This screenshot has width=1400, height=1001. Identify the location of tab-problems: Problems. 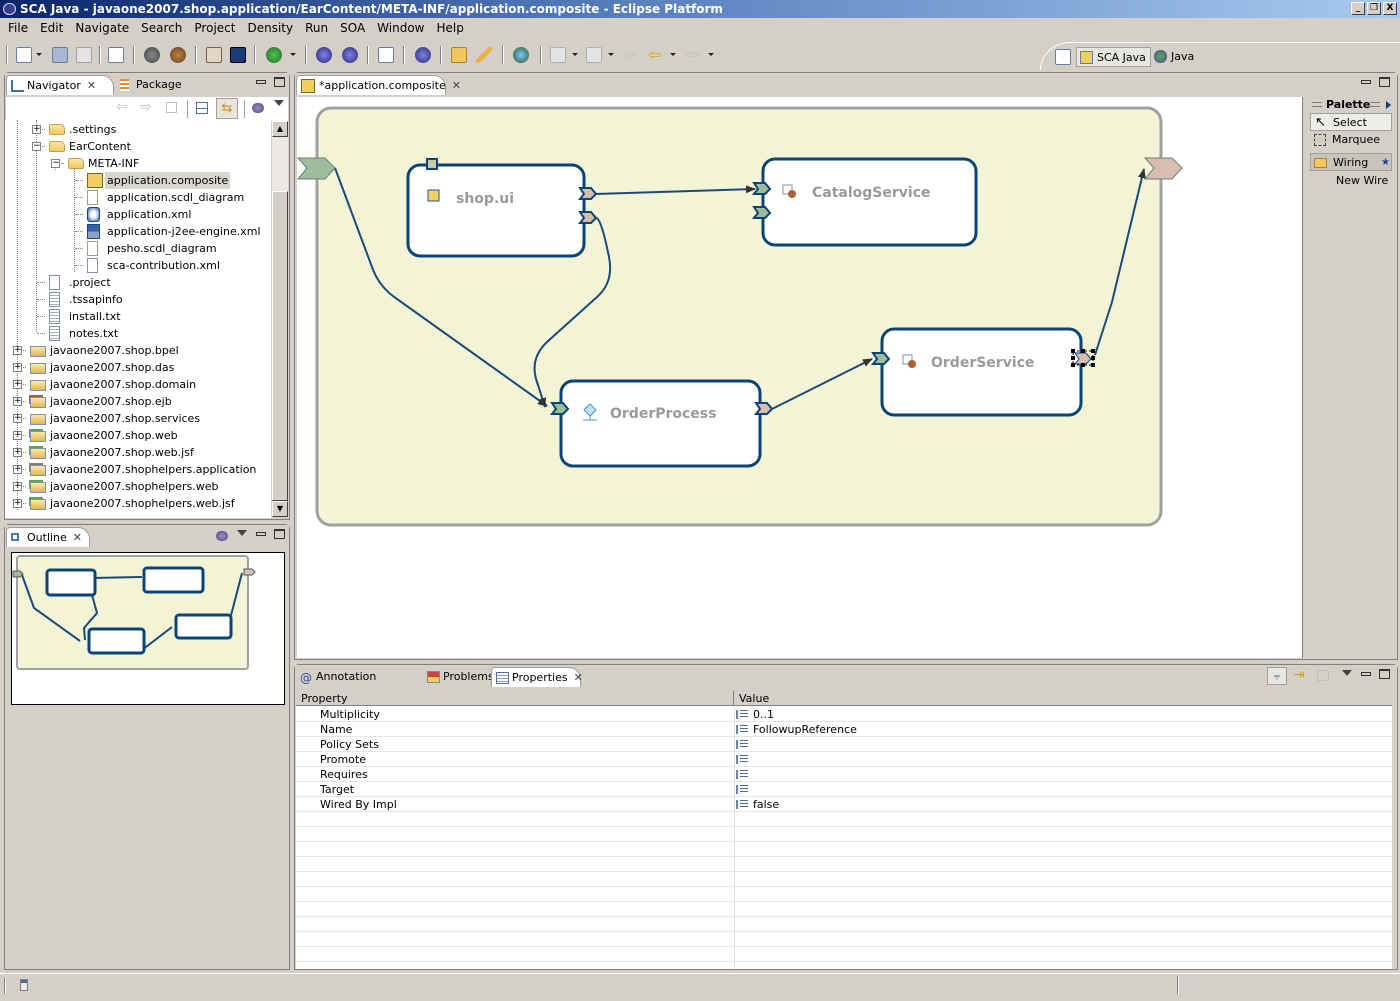
(458, 677).